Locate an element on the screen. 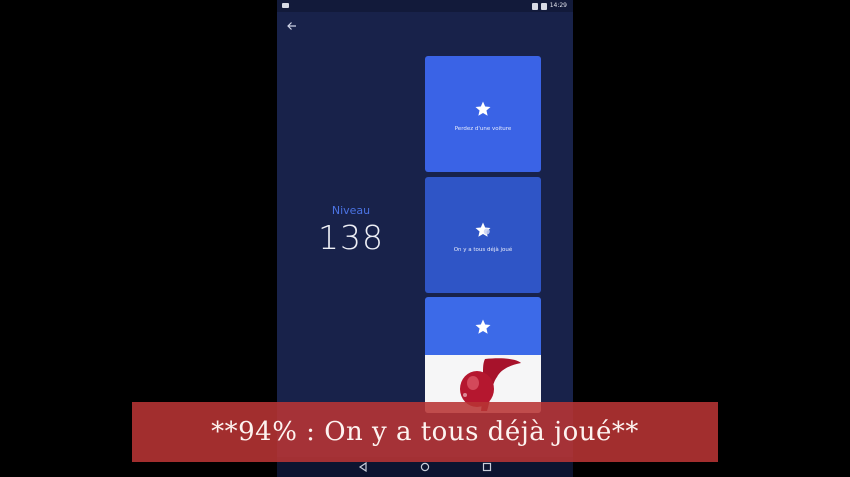 The height and width of the screenshot is (477, 850). nav-recents-icon is located at coordinates (487, 467).